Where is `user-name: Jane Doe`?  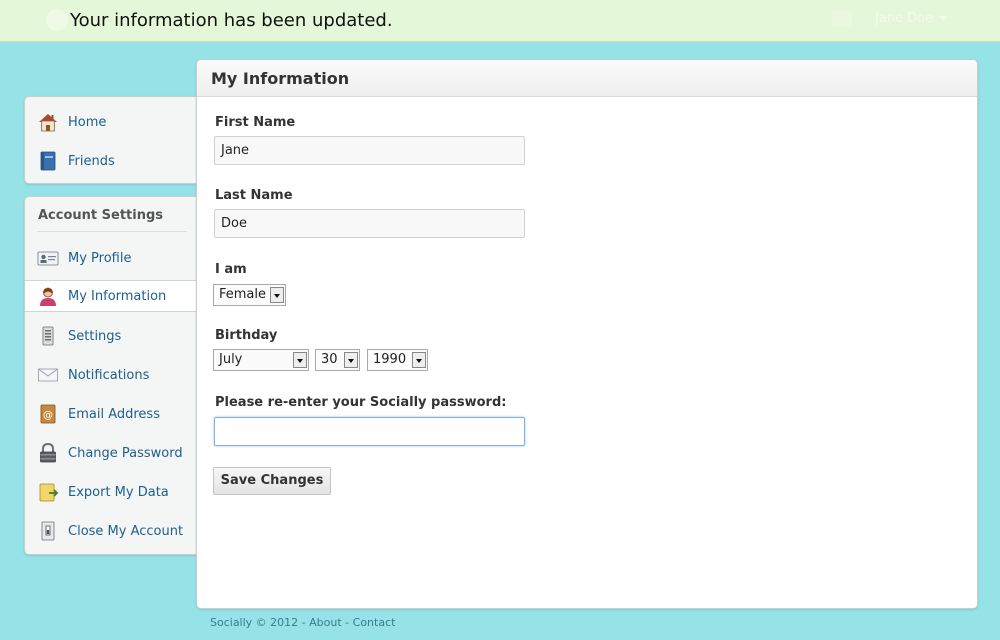
user-name: Jane Doe is located at coordinates (904, 18).